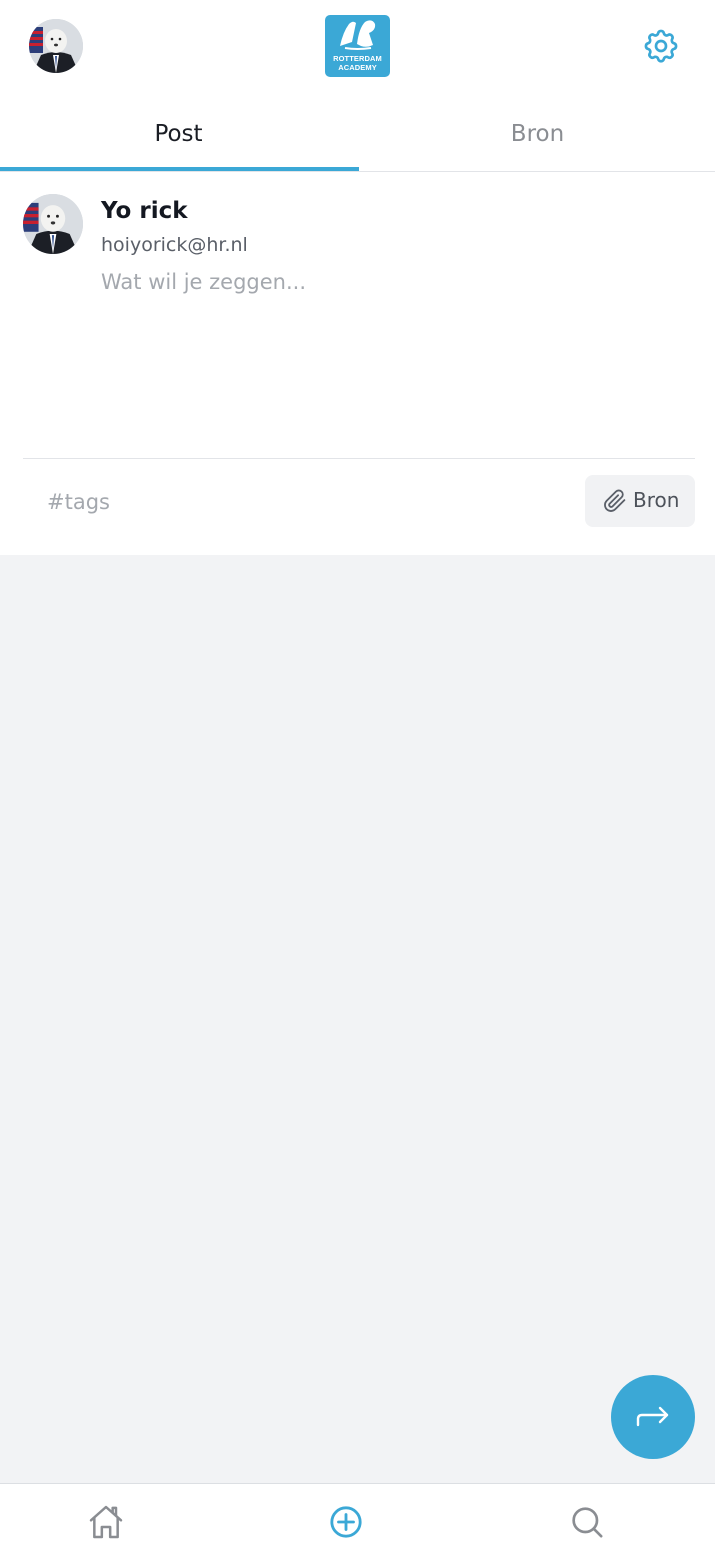  What do you see at coordinates (178, 131) in the screenshot?
I see `tab-post: Post` at bounding box center [178, 131].